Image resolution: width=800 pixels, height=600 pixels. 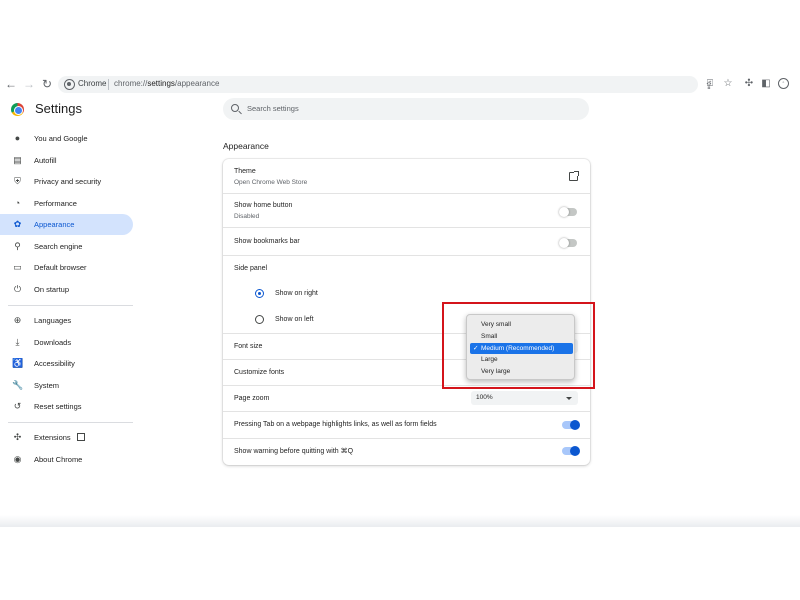 What do you see at coordinates (17, 159) in the screenshot?
I see `clipboard-icon: ▤` at bounding box center [17, 159].